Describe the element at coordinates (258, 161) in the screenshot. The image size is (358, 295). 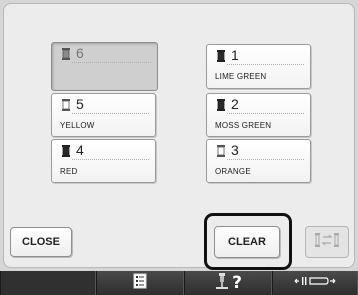
I see `spool-button-3: 3 ORANGE` at that location.